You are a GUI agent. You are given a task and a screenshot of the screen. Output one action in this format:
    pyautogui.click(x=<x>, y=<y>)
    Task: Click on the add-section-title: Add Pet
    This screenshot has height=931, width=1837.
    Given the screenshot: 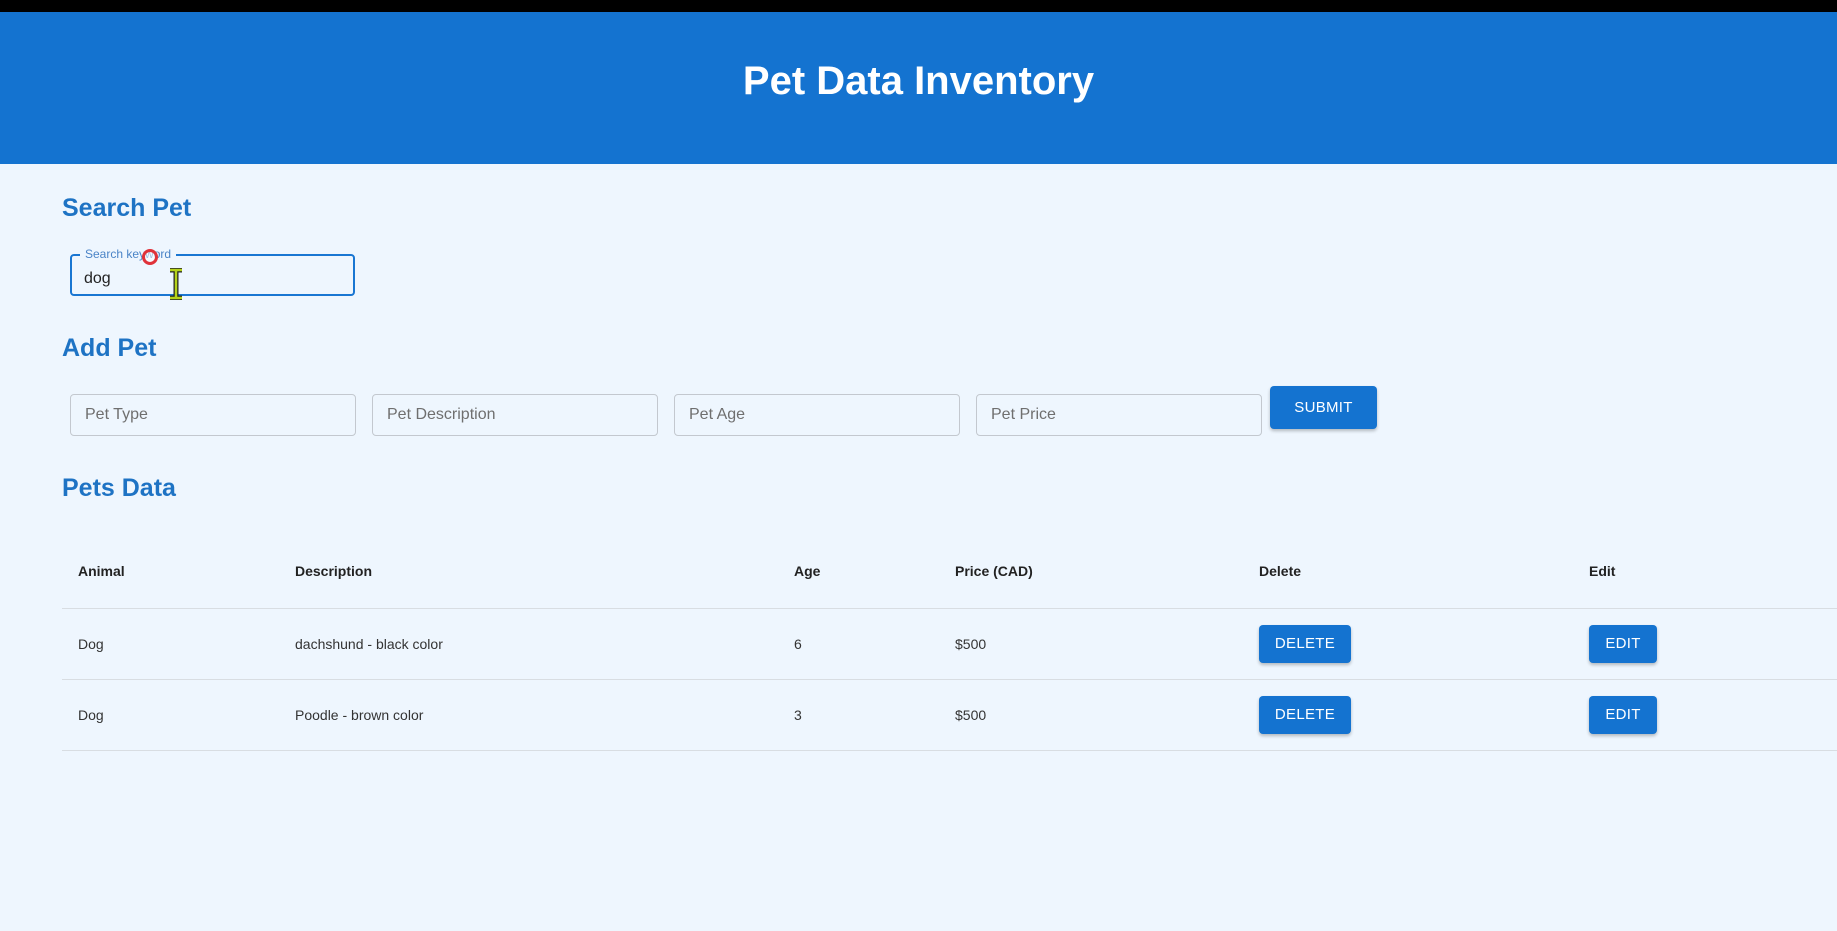 What is the action you would take?
    pyautogui.click(x=109, y=348)
    